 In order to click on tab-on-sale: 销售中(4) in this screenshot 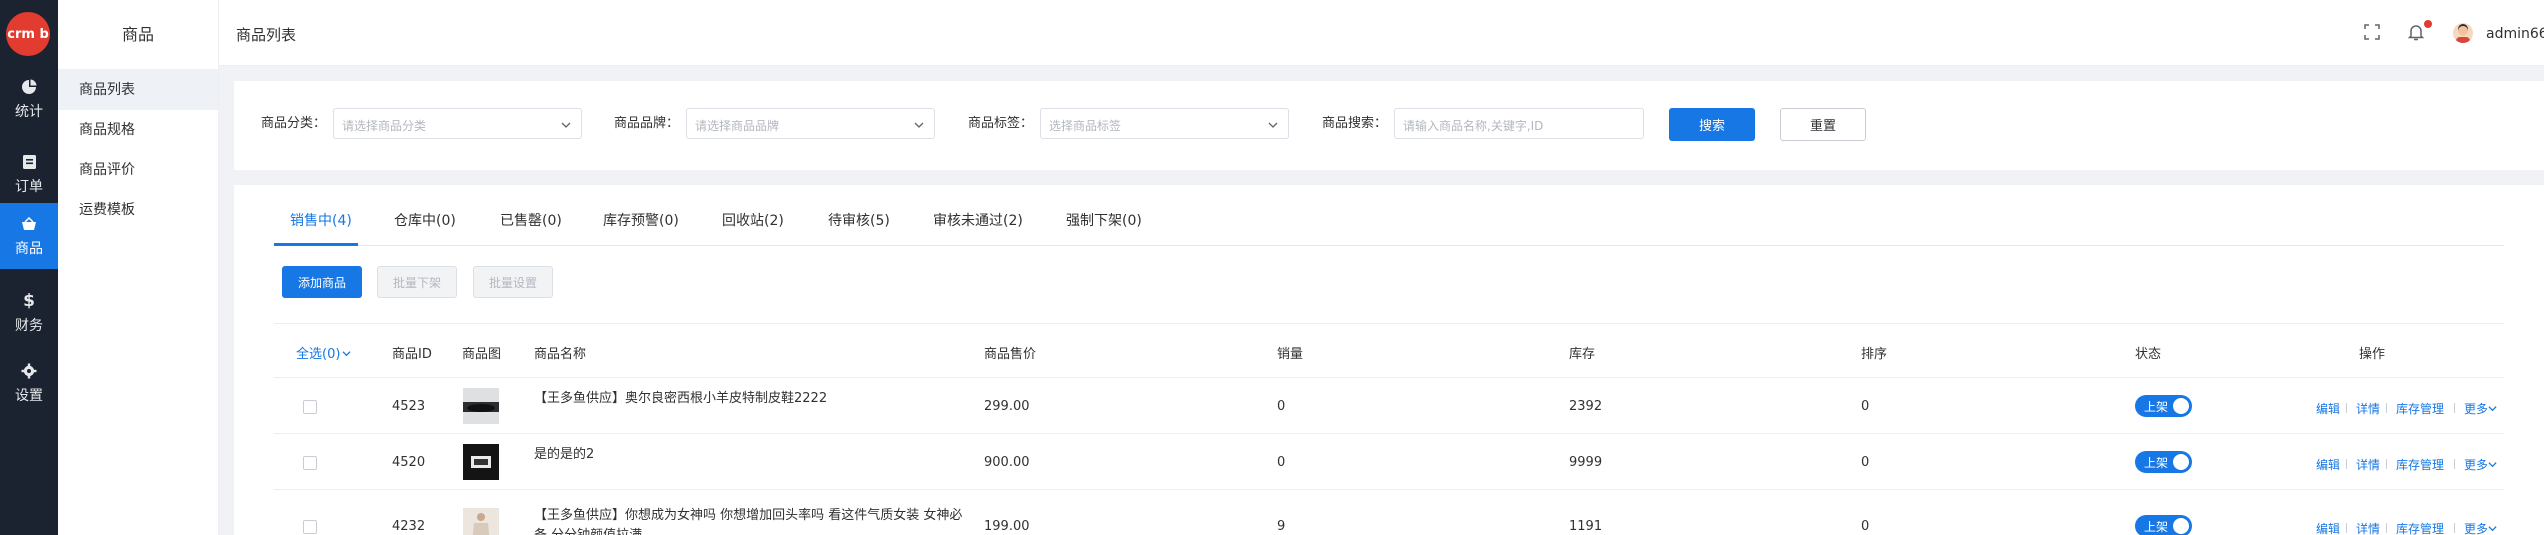, I will do `click(321, 220)`.